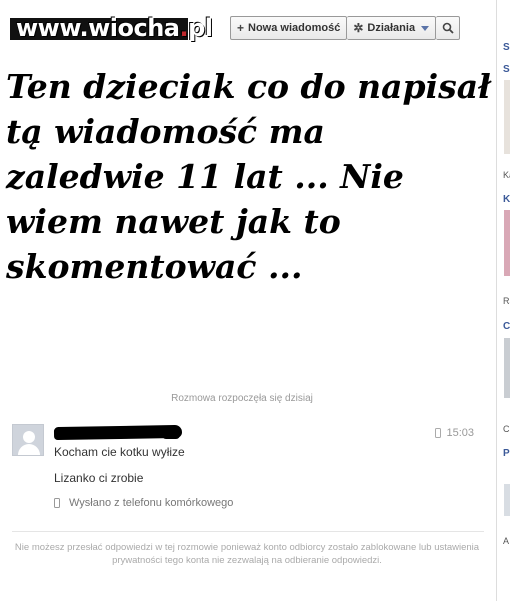 Image resolution: width=510 pixels, height=601 pixels. I want to click on sidebar-caption: C, so click(506, 429).